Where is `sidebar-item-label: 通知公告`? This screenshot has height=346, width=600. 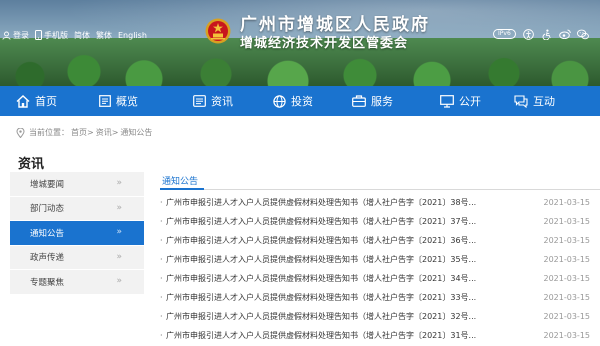
sidebar-item-label: 通知公告 is located at coordinates (47, 233).